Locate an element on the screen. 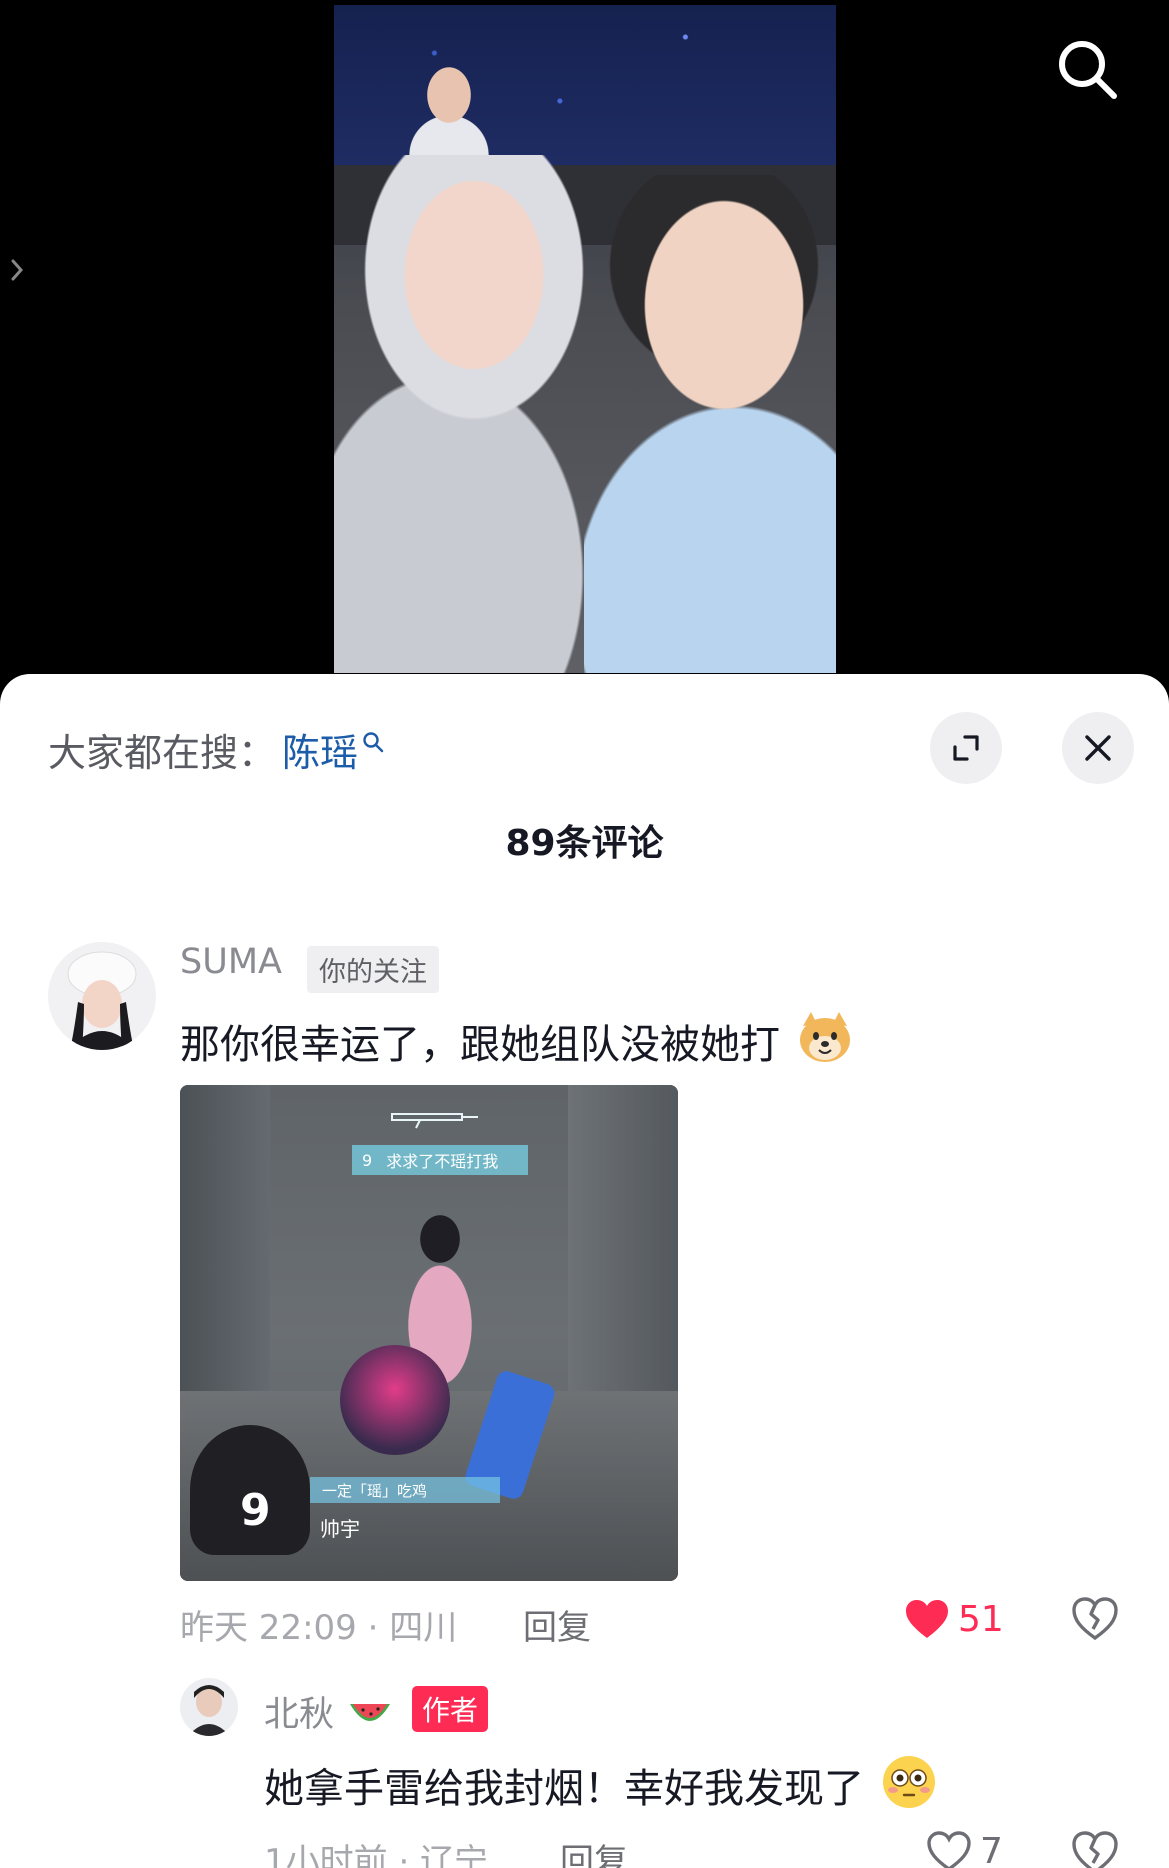 The height and width of the screenshot is (1868, 1169). like-count: 51 is located at coordinates (981, 1619).